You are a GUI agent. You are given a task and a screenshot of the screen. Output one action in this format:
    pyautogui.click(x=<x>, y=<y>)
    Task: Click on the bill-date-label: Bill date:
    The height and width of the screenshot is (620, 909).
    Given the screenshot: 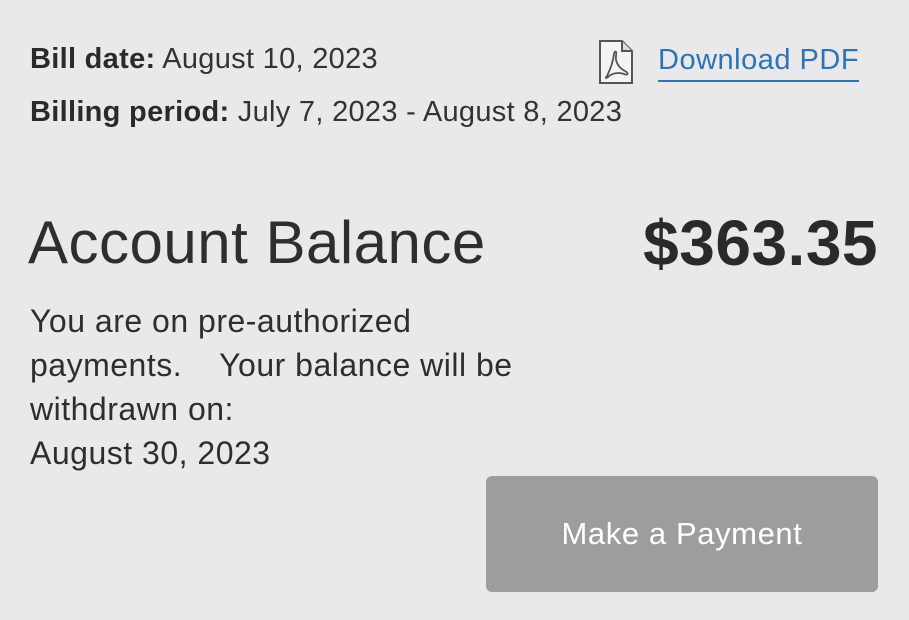 What is the action you would take?
    pyautogui.click(x=93, y=59)
    